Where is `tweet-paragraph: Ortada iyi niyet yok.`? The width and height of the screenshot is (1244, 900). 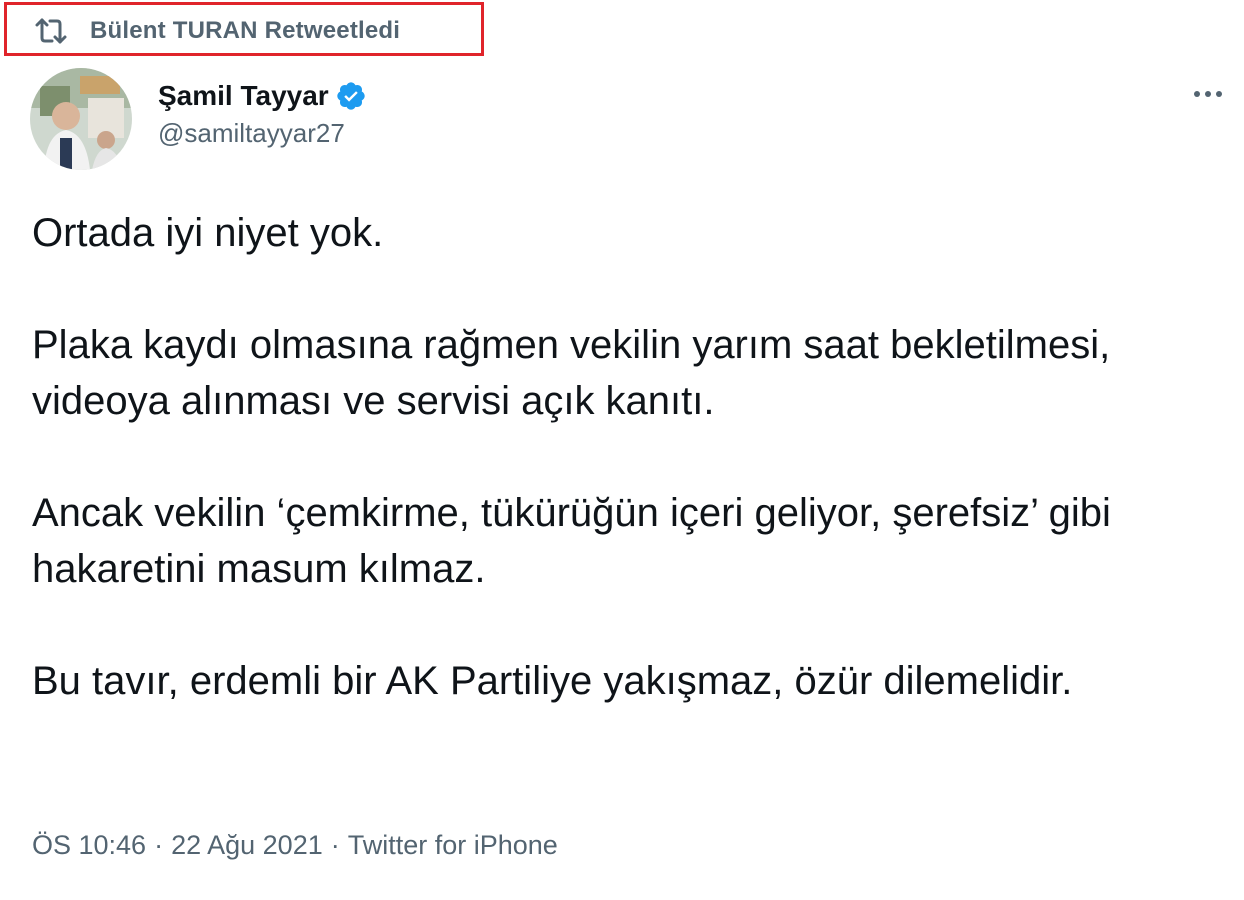 tweet-paragraph: Ortada iyi niyet yok. is located at coordinates (208, 233).